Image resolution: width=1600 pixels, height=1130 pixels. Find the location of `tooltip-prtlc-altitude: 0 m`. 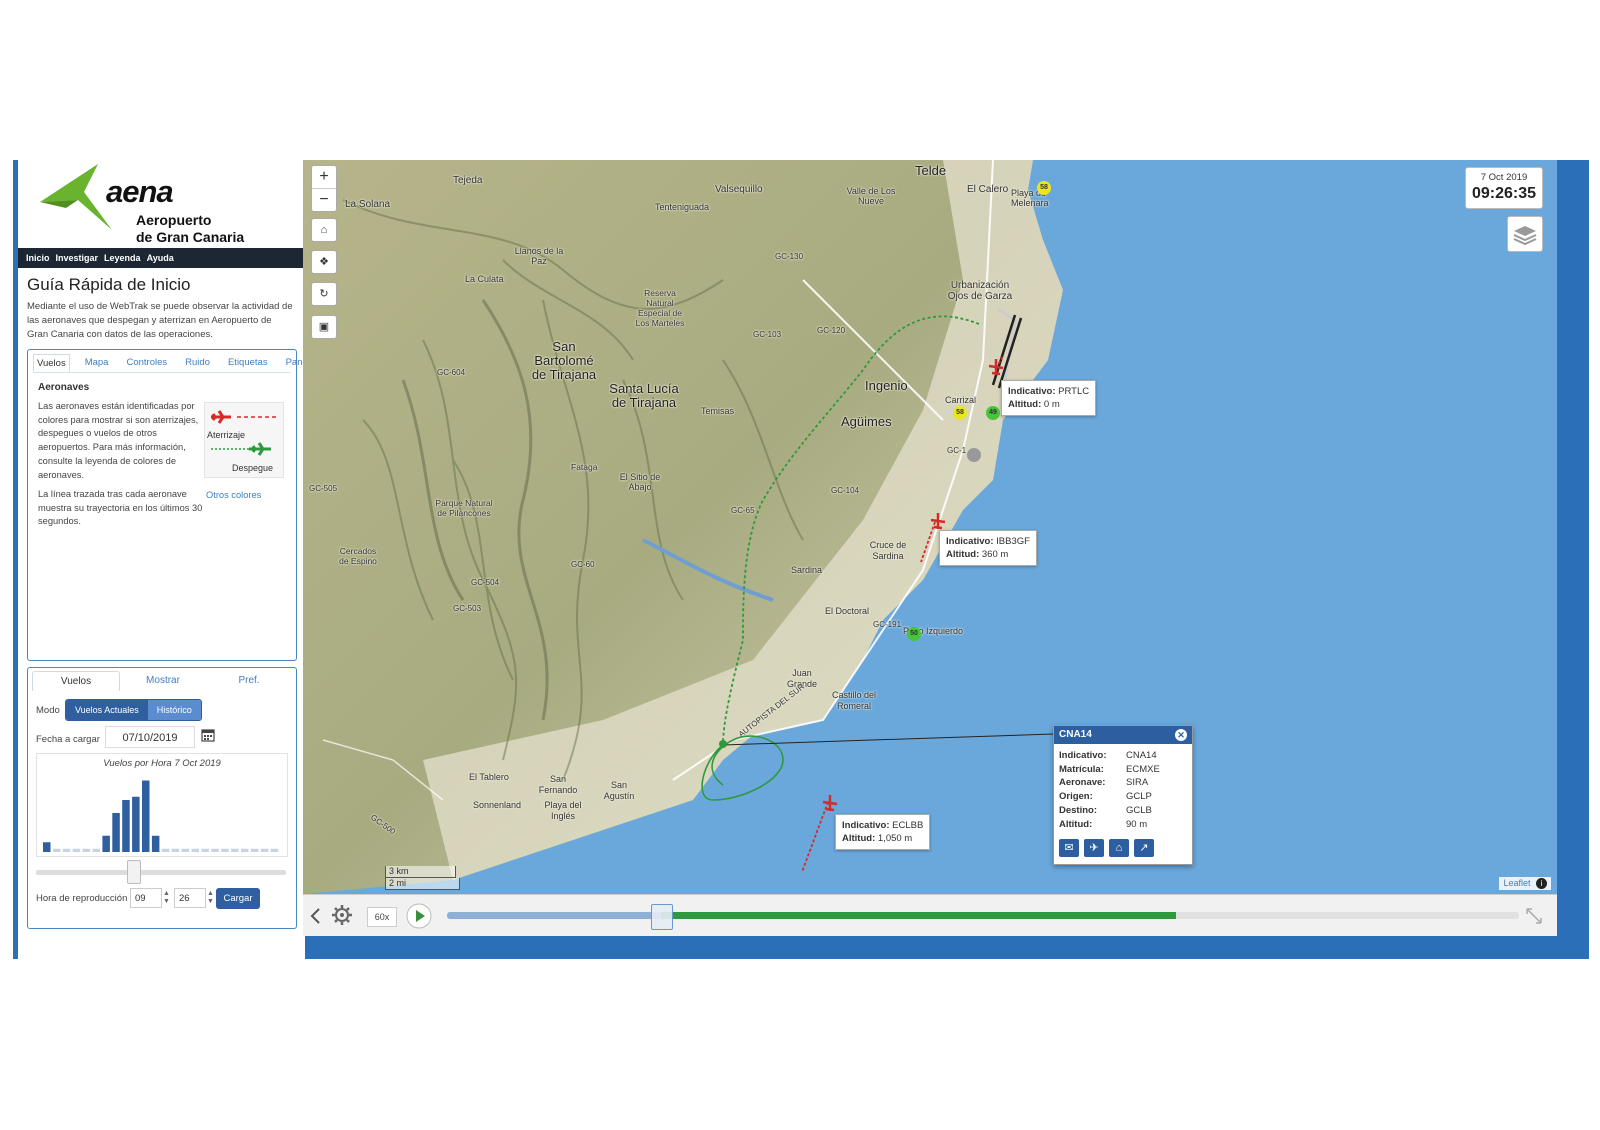

tooltip-prtlc-altitude: 0 m is located at coordinates (1051, 404).